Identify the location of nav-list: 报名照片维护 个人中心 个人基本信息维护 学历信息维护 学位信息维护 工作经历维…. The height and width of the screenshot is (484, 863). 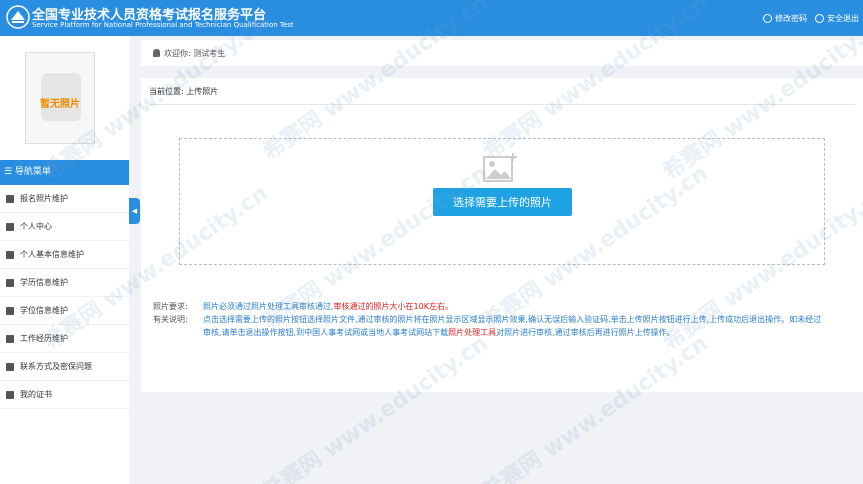
(64, 297).